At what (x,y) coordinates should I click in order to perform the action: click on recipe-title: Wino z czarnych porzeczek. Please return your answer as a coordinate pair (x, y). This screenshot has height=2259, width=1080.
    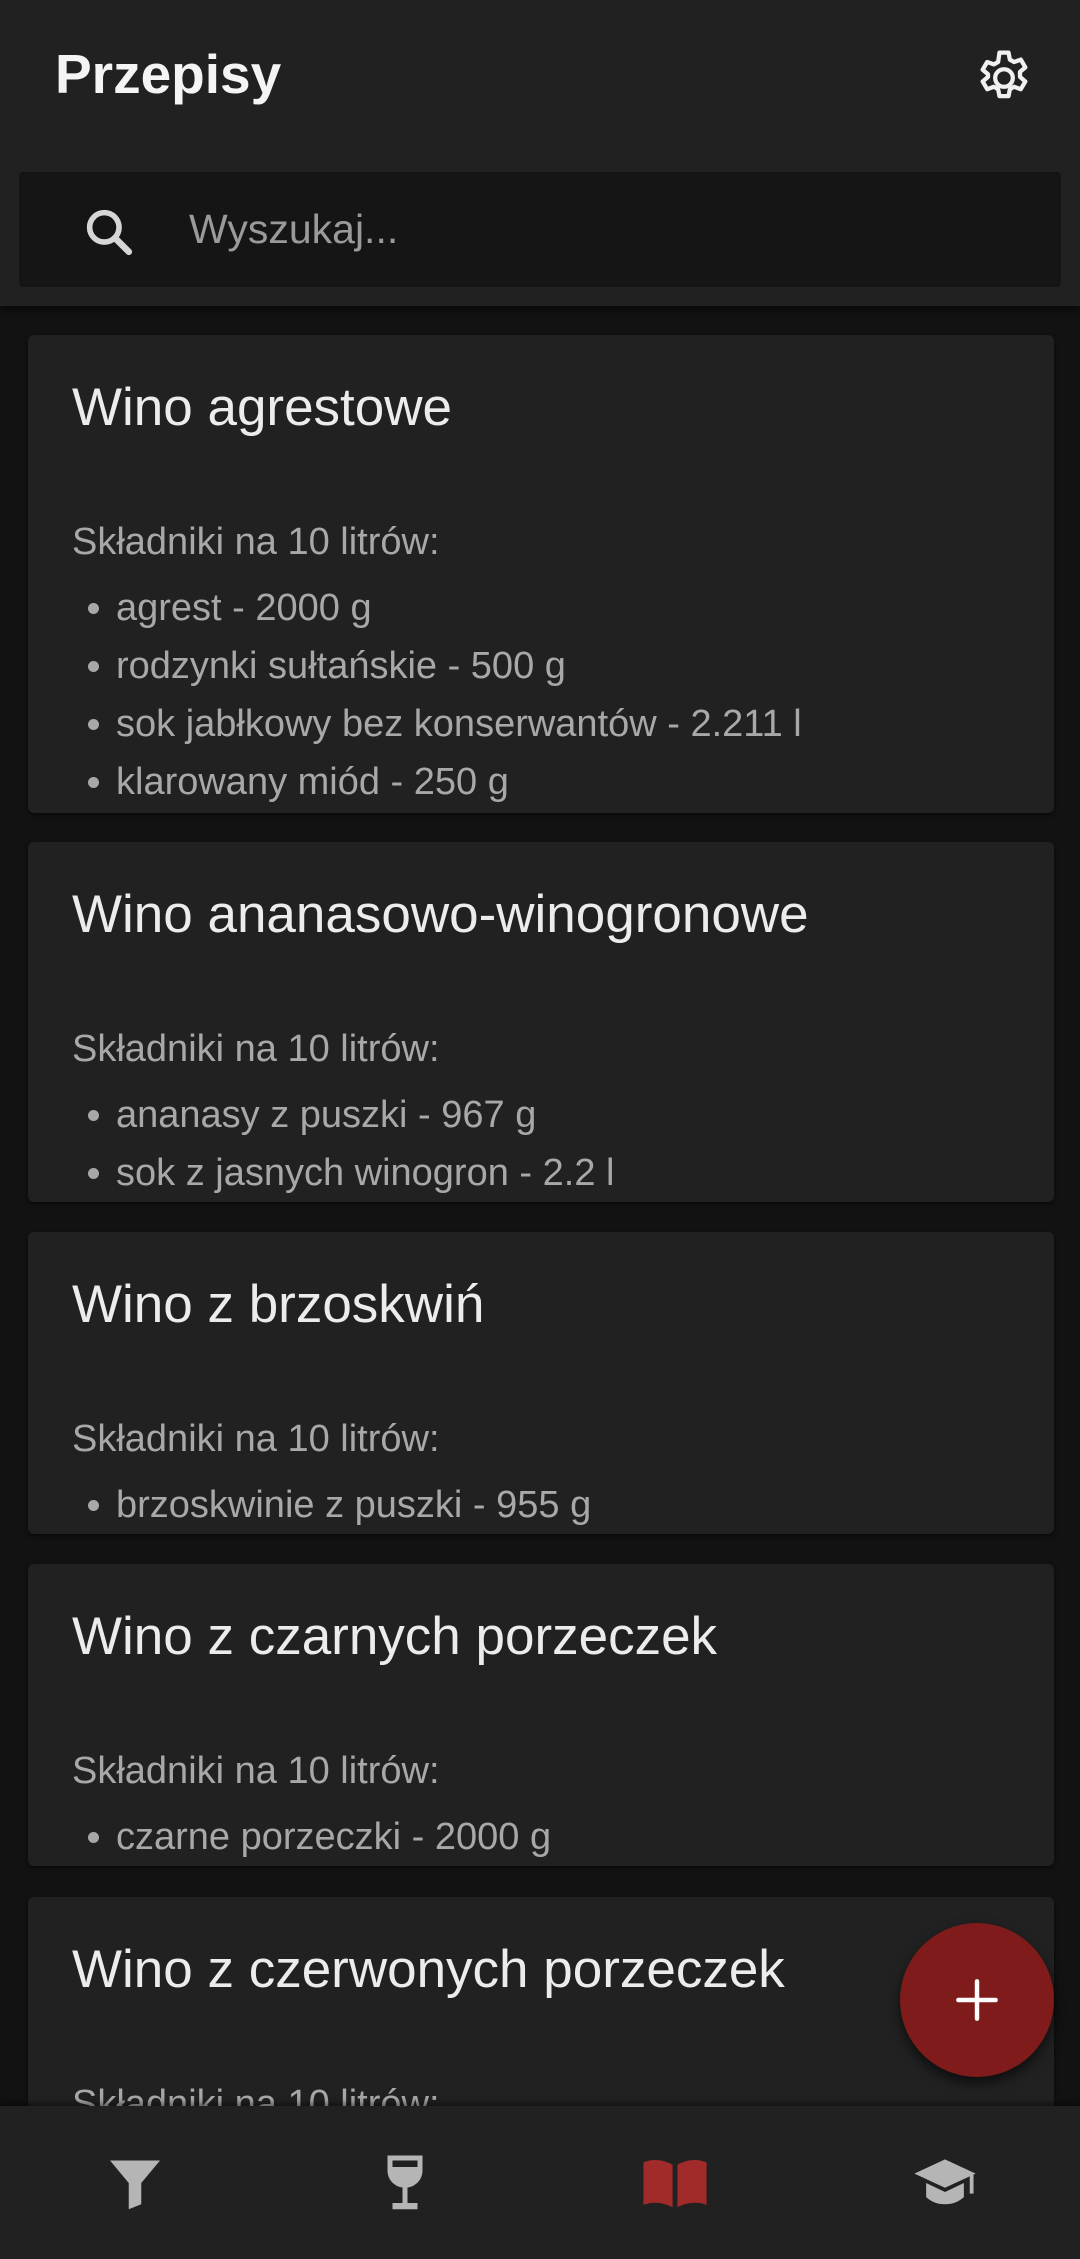
    Looking at the image, I should click on (395, 1636).